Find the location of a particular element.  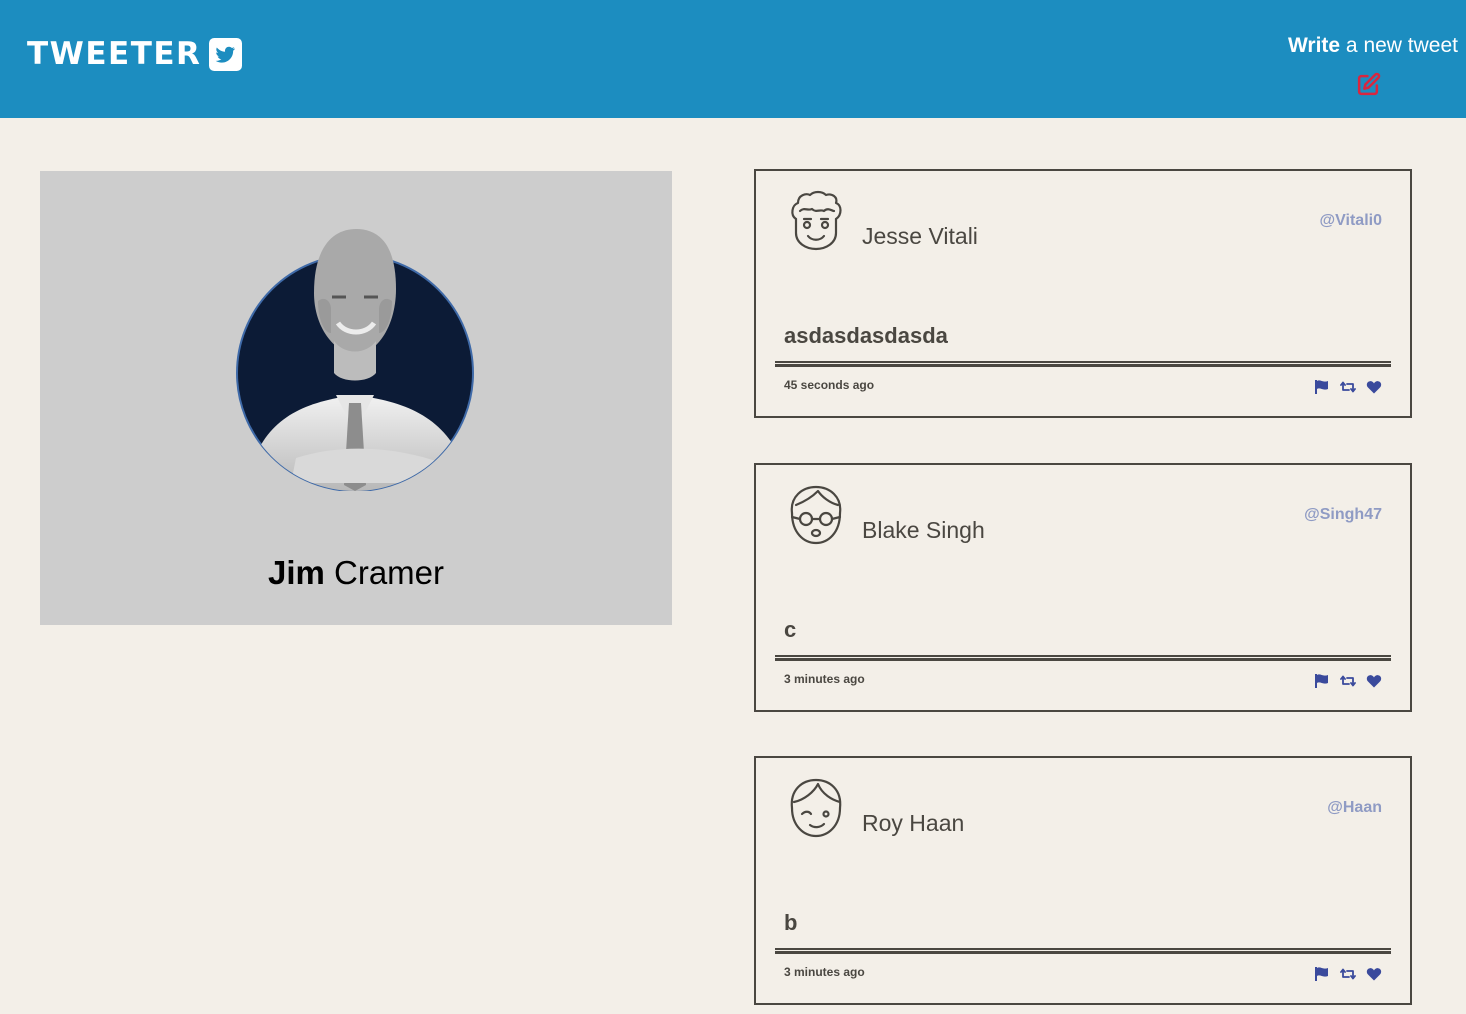

tweet-text: b is located at coordinates (791, 922).